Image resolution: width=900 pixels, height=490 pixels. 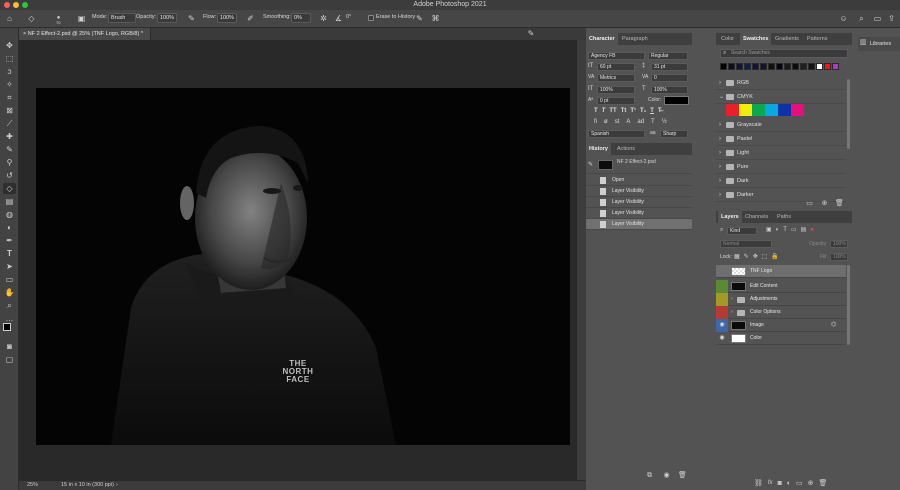 What do you see at coordinates (640, 122) in the screenshot?
I see `titling-button: ad` at bounding box center [640, 122].